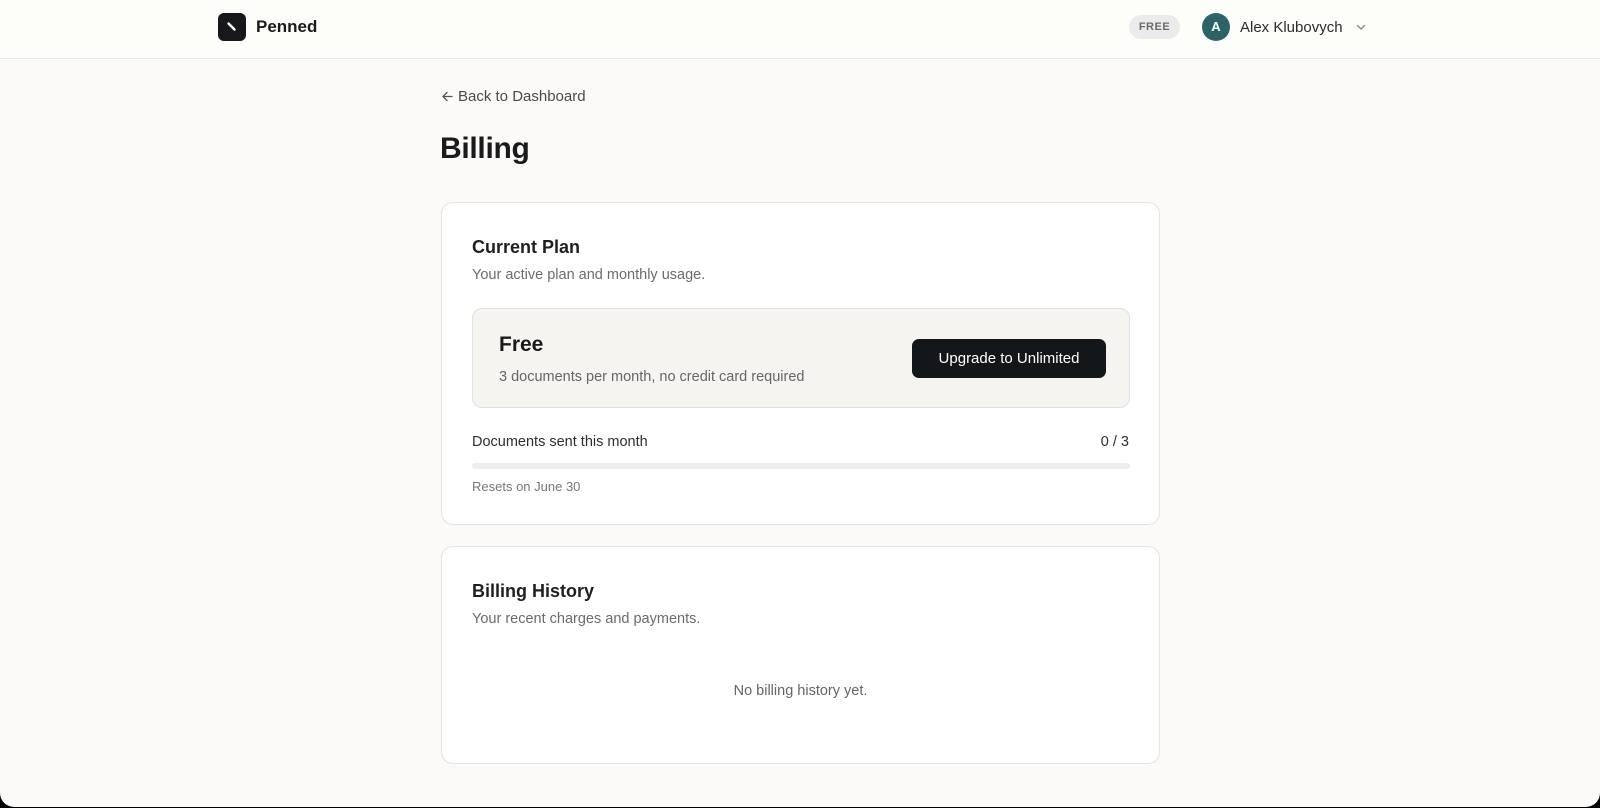  I want to click on brand-name: Penned, so click(287, 26).